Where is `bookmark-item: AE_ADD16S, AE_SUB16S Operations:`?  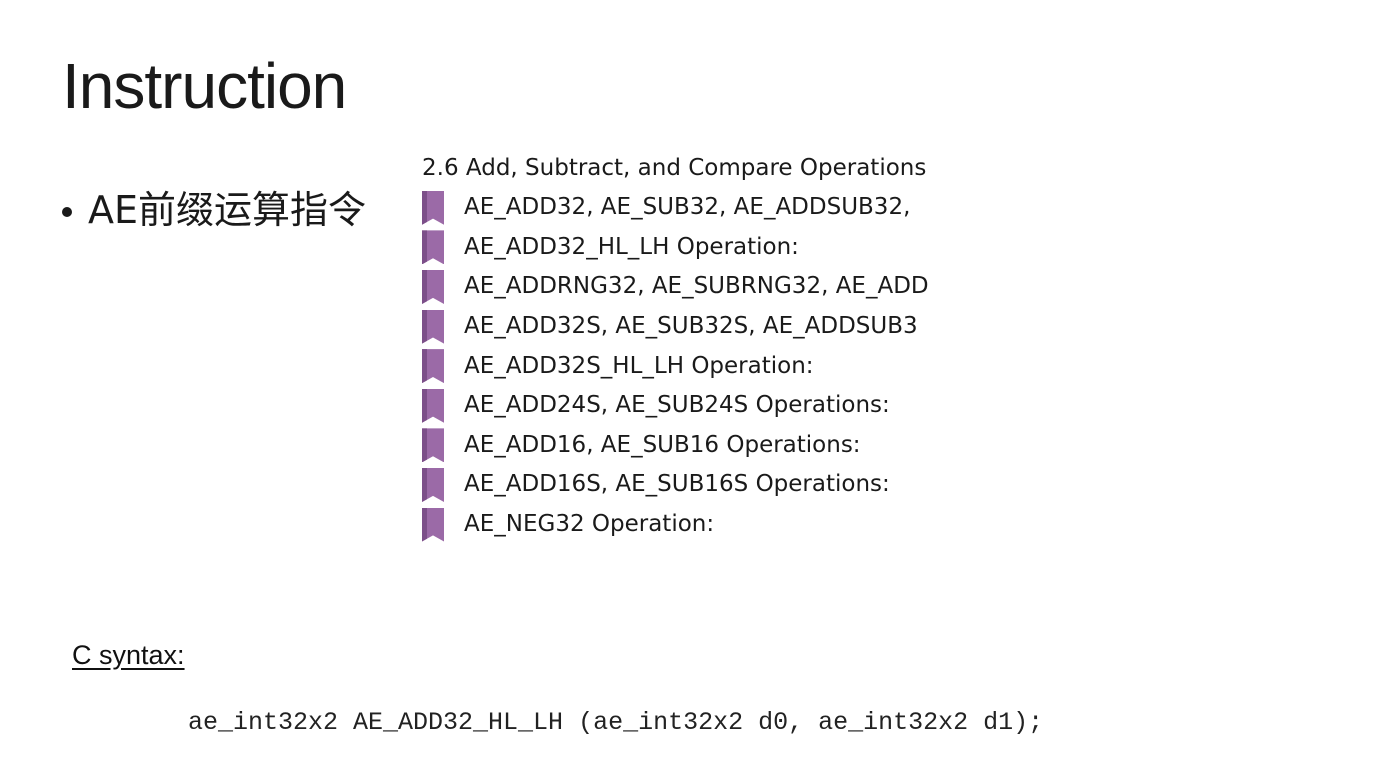
bookmark-item: AE_ADD16S, AE_SUB16S Operations: is located at coordinates (674, 485).